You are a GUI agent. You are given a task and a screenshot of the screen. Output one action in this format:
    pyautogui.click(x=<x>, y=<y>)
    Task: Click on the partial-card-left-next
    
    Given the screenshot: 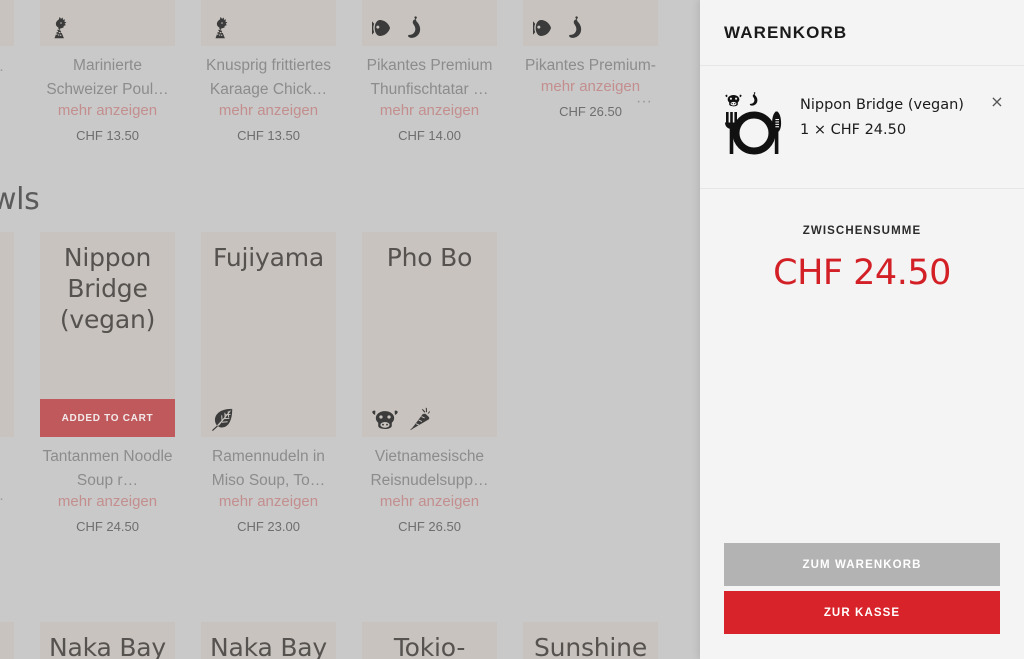 What is the action you would take?
    pyautogui.click(x=7, y=640)
    